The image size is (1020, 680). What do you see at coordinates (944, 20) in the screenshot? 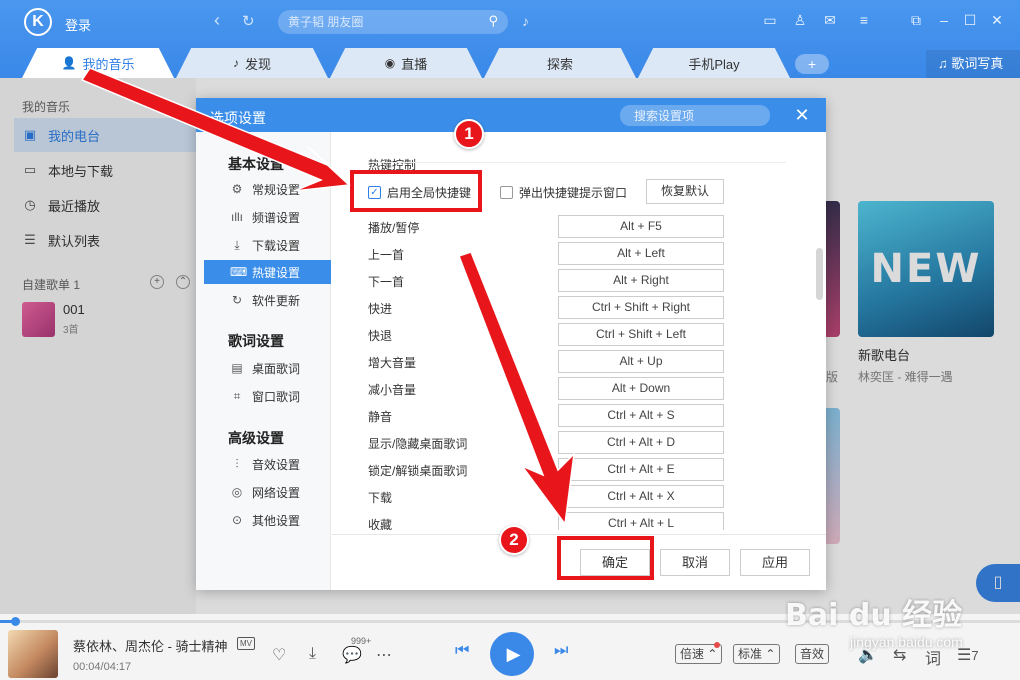
I see `minimize-icon: –` at bounding box center [944, 20].